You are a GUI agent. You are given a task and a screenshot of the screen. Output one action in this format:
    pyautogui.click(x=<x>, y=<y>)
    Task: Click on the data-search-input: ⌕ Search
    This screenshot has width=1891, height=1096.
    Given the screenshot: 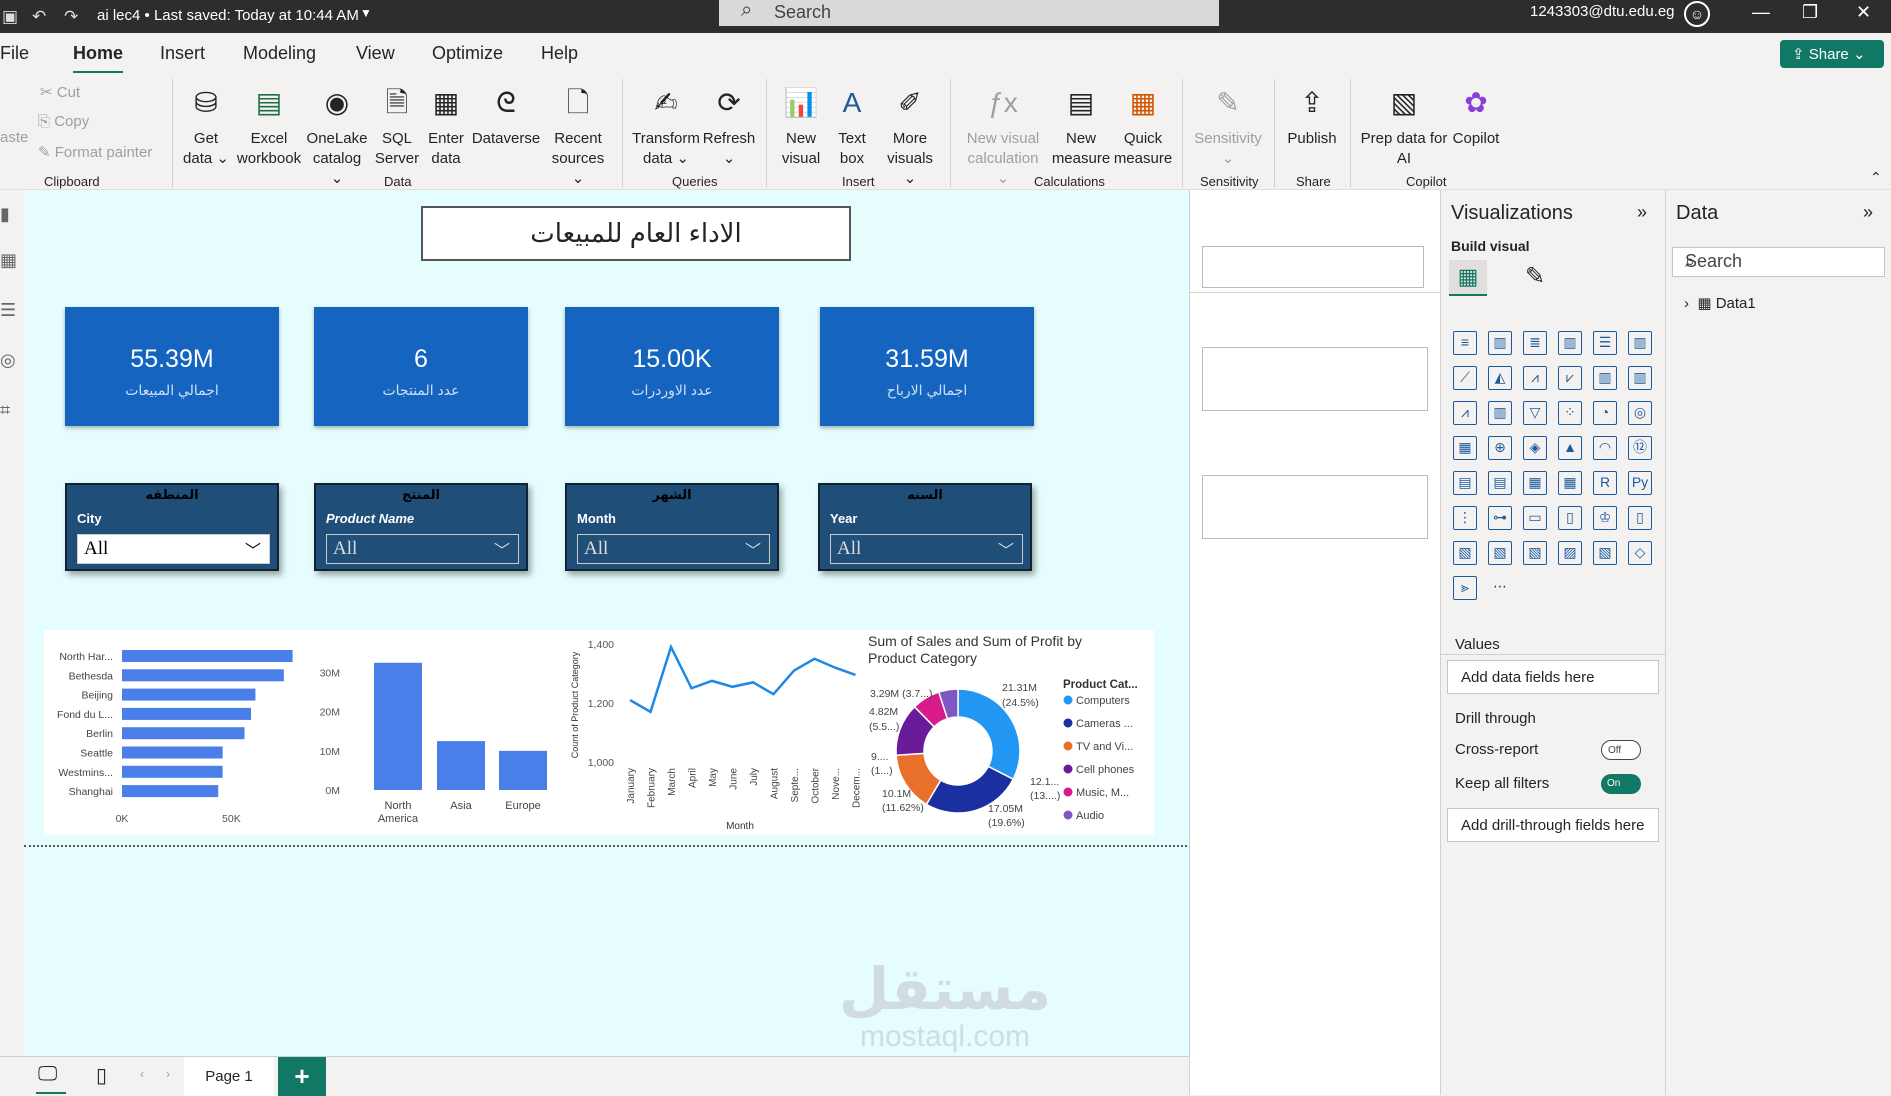 What is the action you would take?
    pyautogui.click(x=1778, y=262)
    